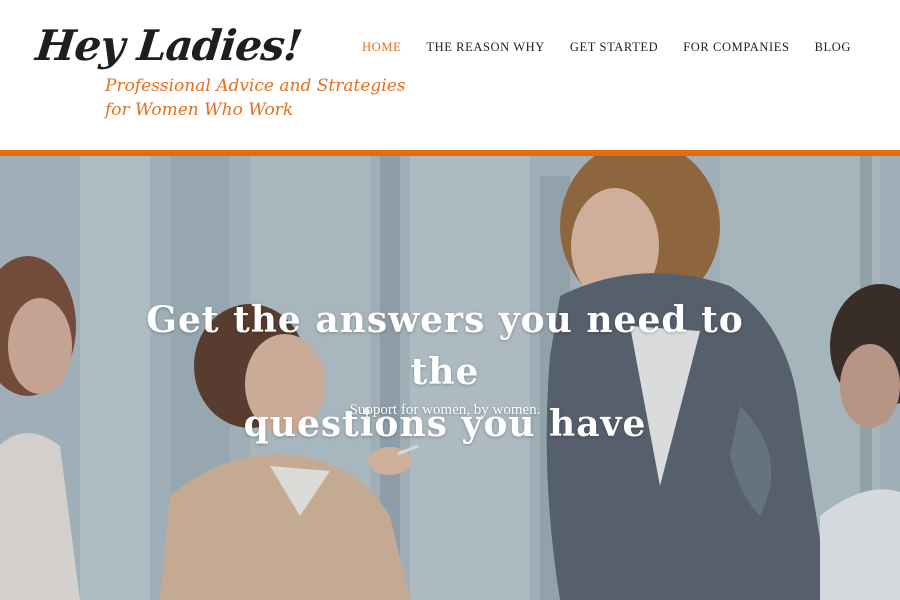 This screenshot has height=600, width=900. What do you see at coordinates (833, 47) in the screenshot?
I see `nav-item-blog: BLOG` at bounding box center [833, 47].